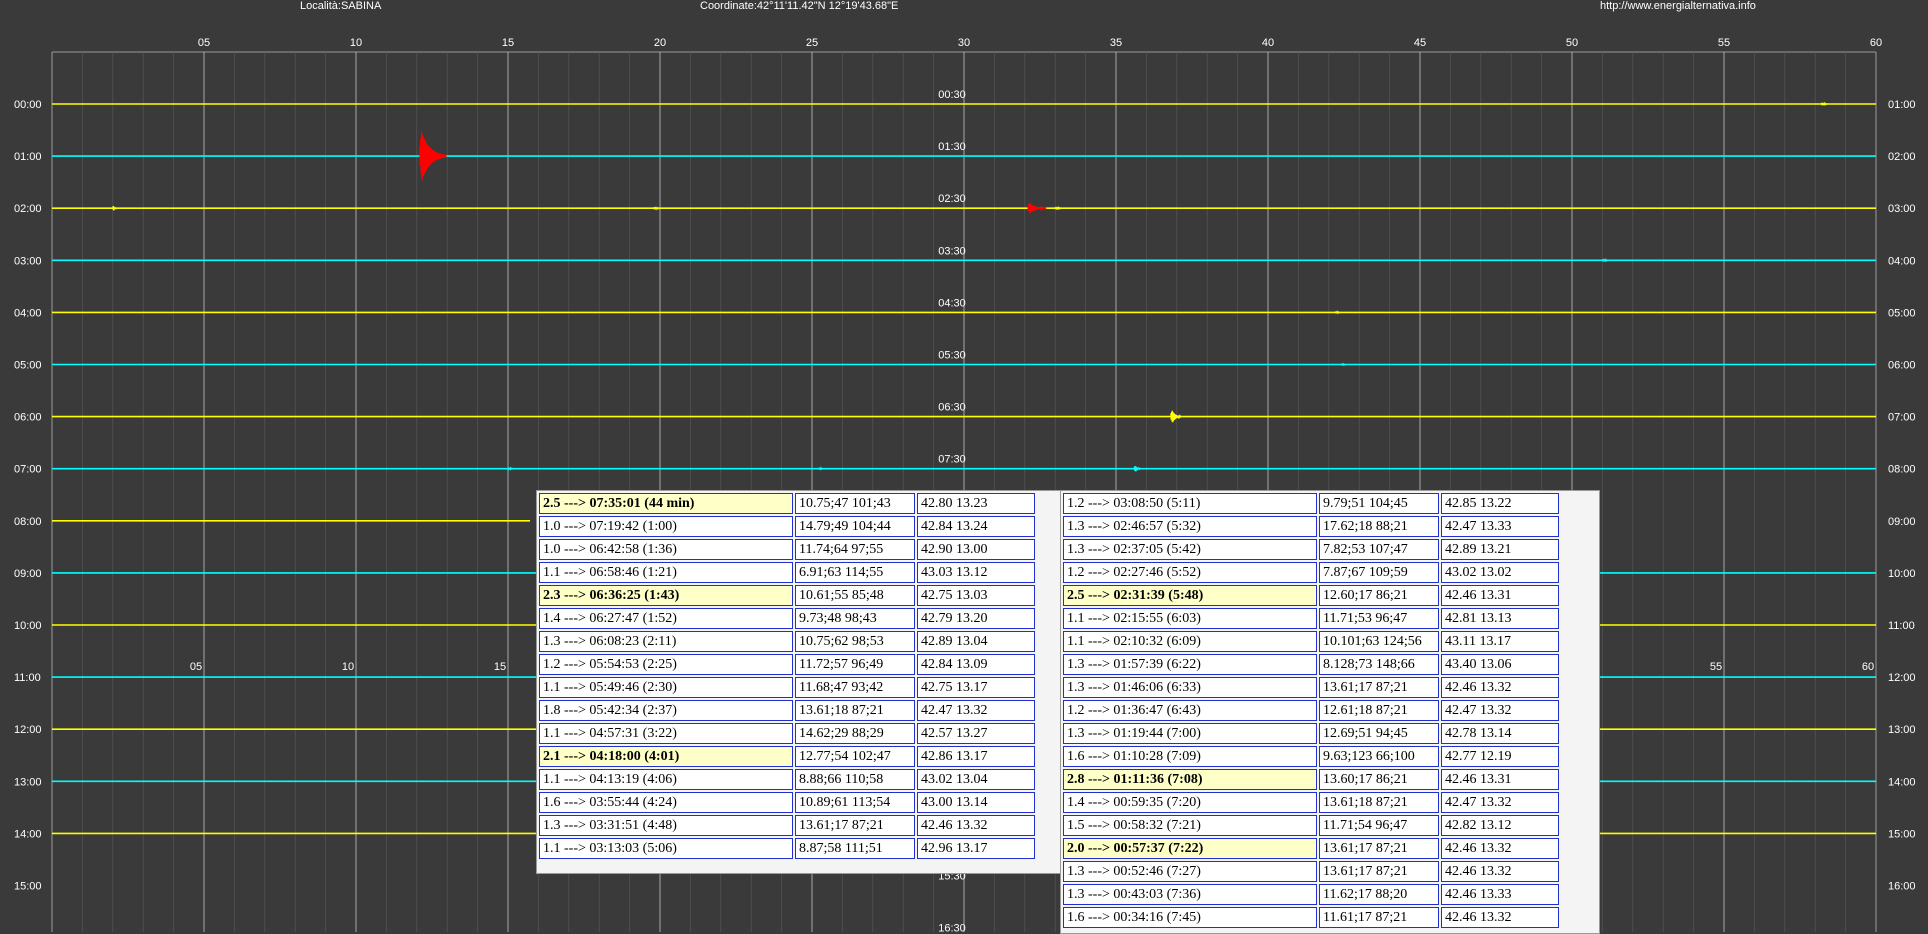 Image resolution: width=1928 pixels, height=934 pixels. I want to click on event-coords-cell: 42.82 13.12, so click(1500, 825).